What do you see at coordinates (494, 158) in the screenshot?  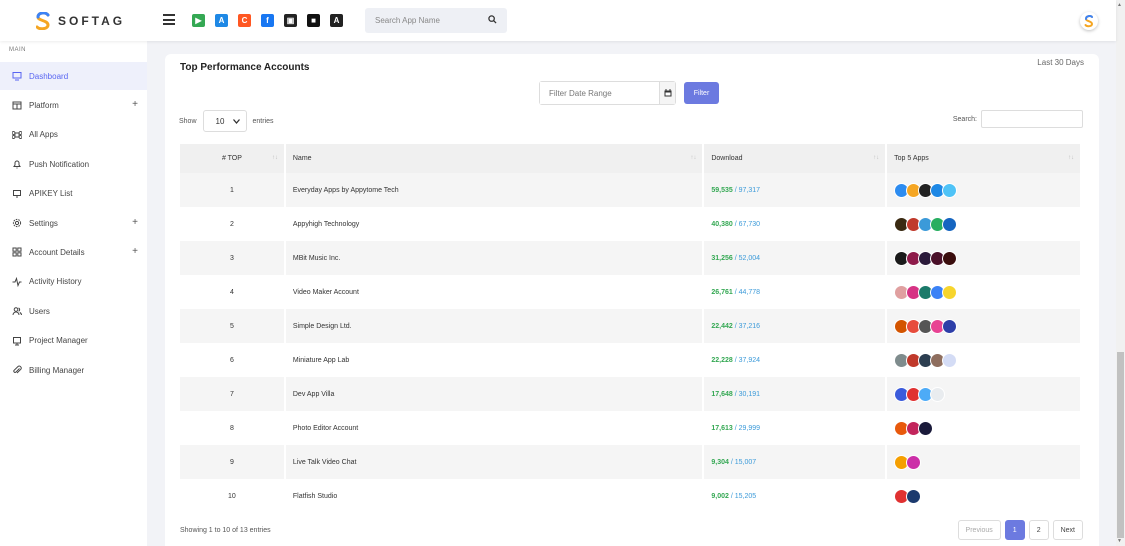 I see `column-header-name: Name ↑↓` at bounding box center [494, 158].